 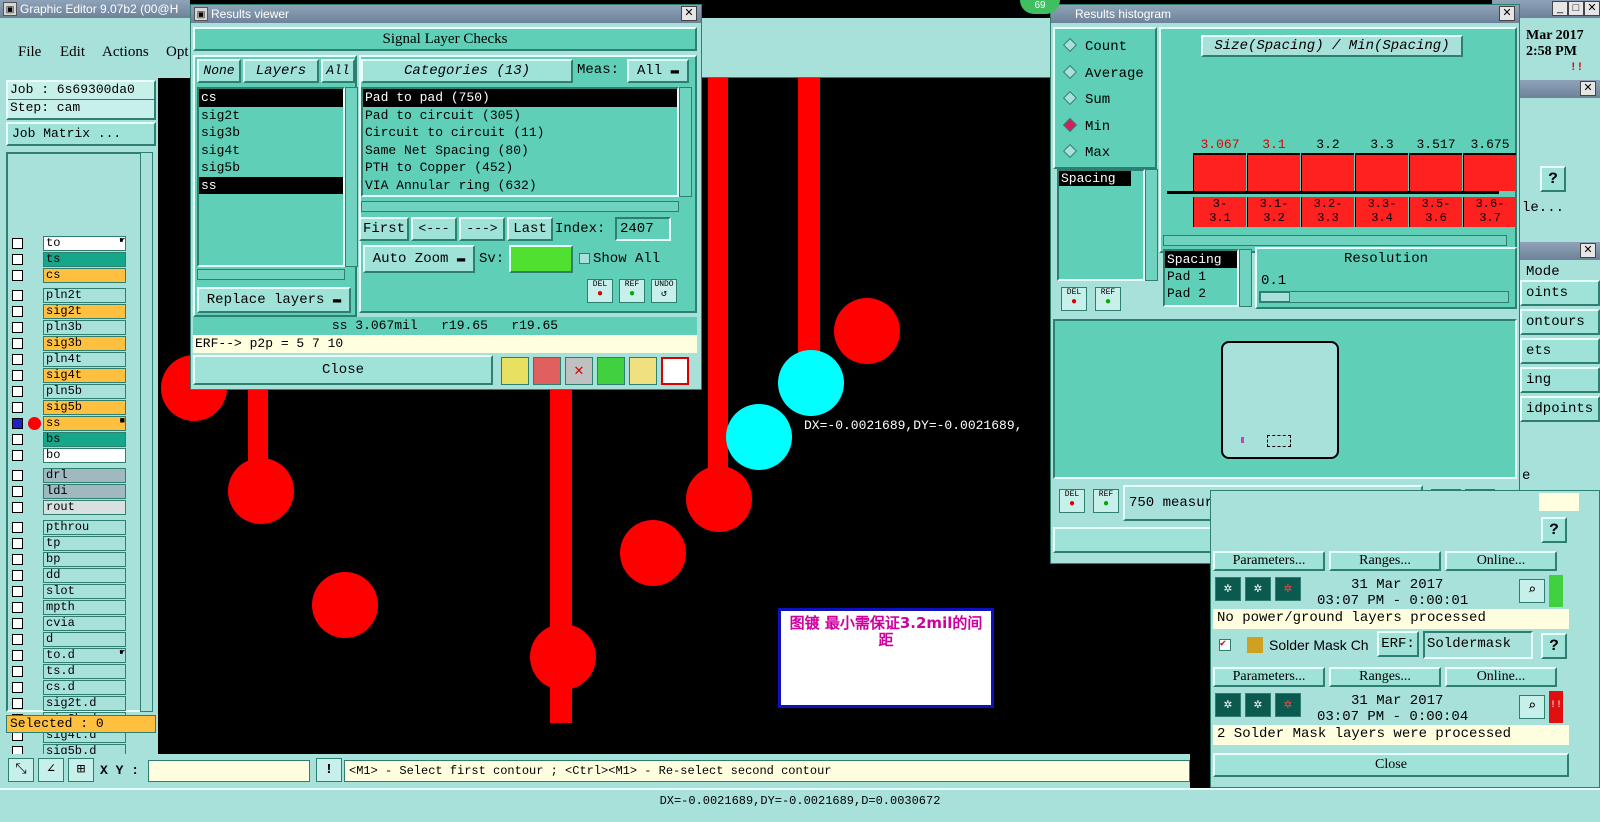 What do you see at coordinates (84, 491) in the screenshot?
I see `layer-name: ldi` at bounding box center [84, 491].